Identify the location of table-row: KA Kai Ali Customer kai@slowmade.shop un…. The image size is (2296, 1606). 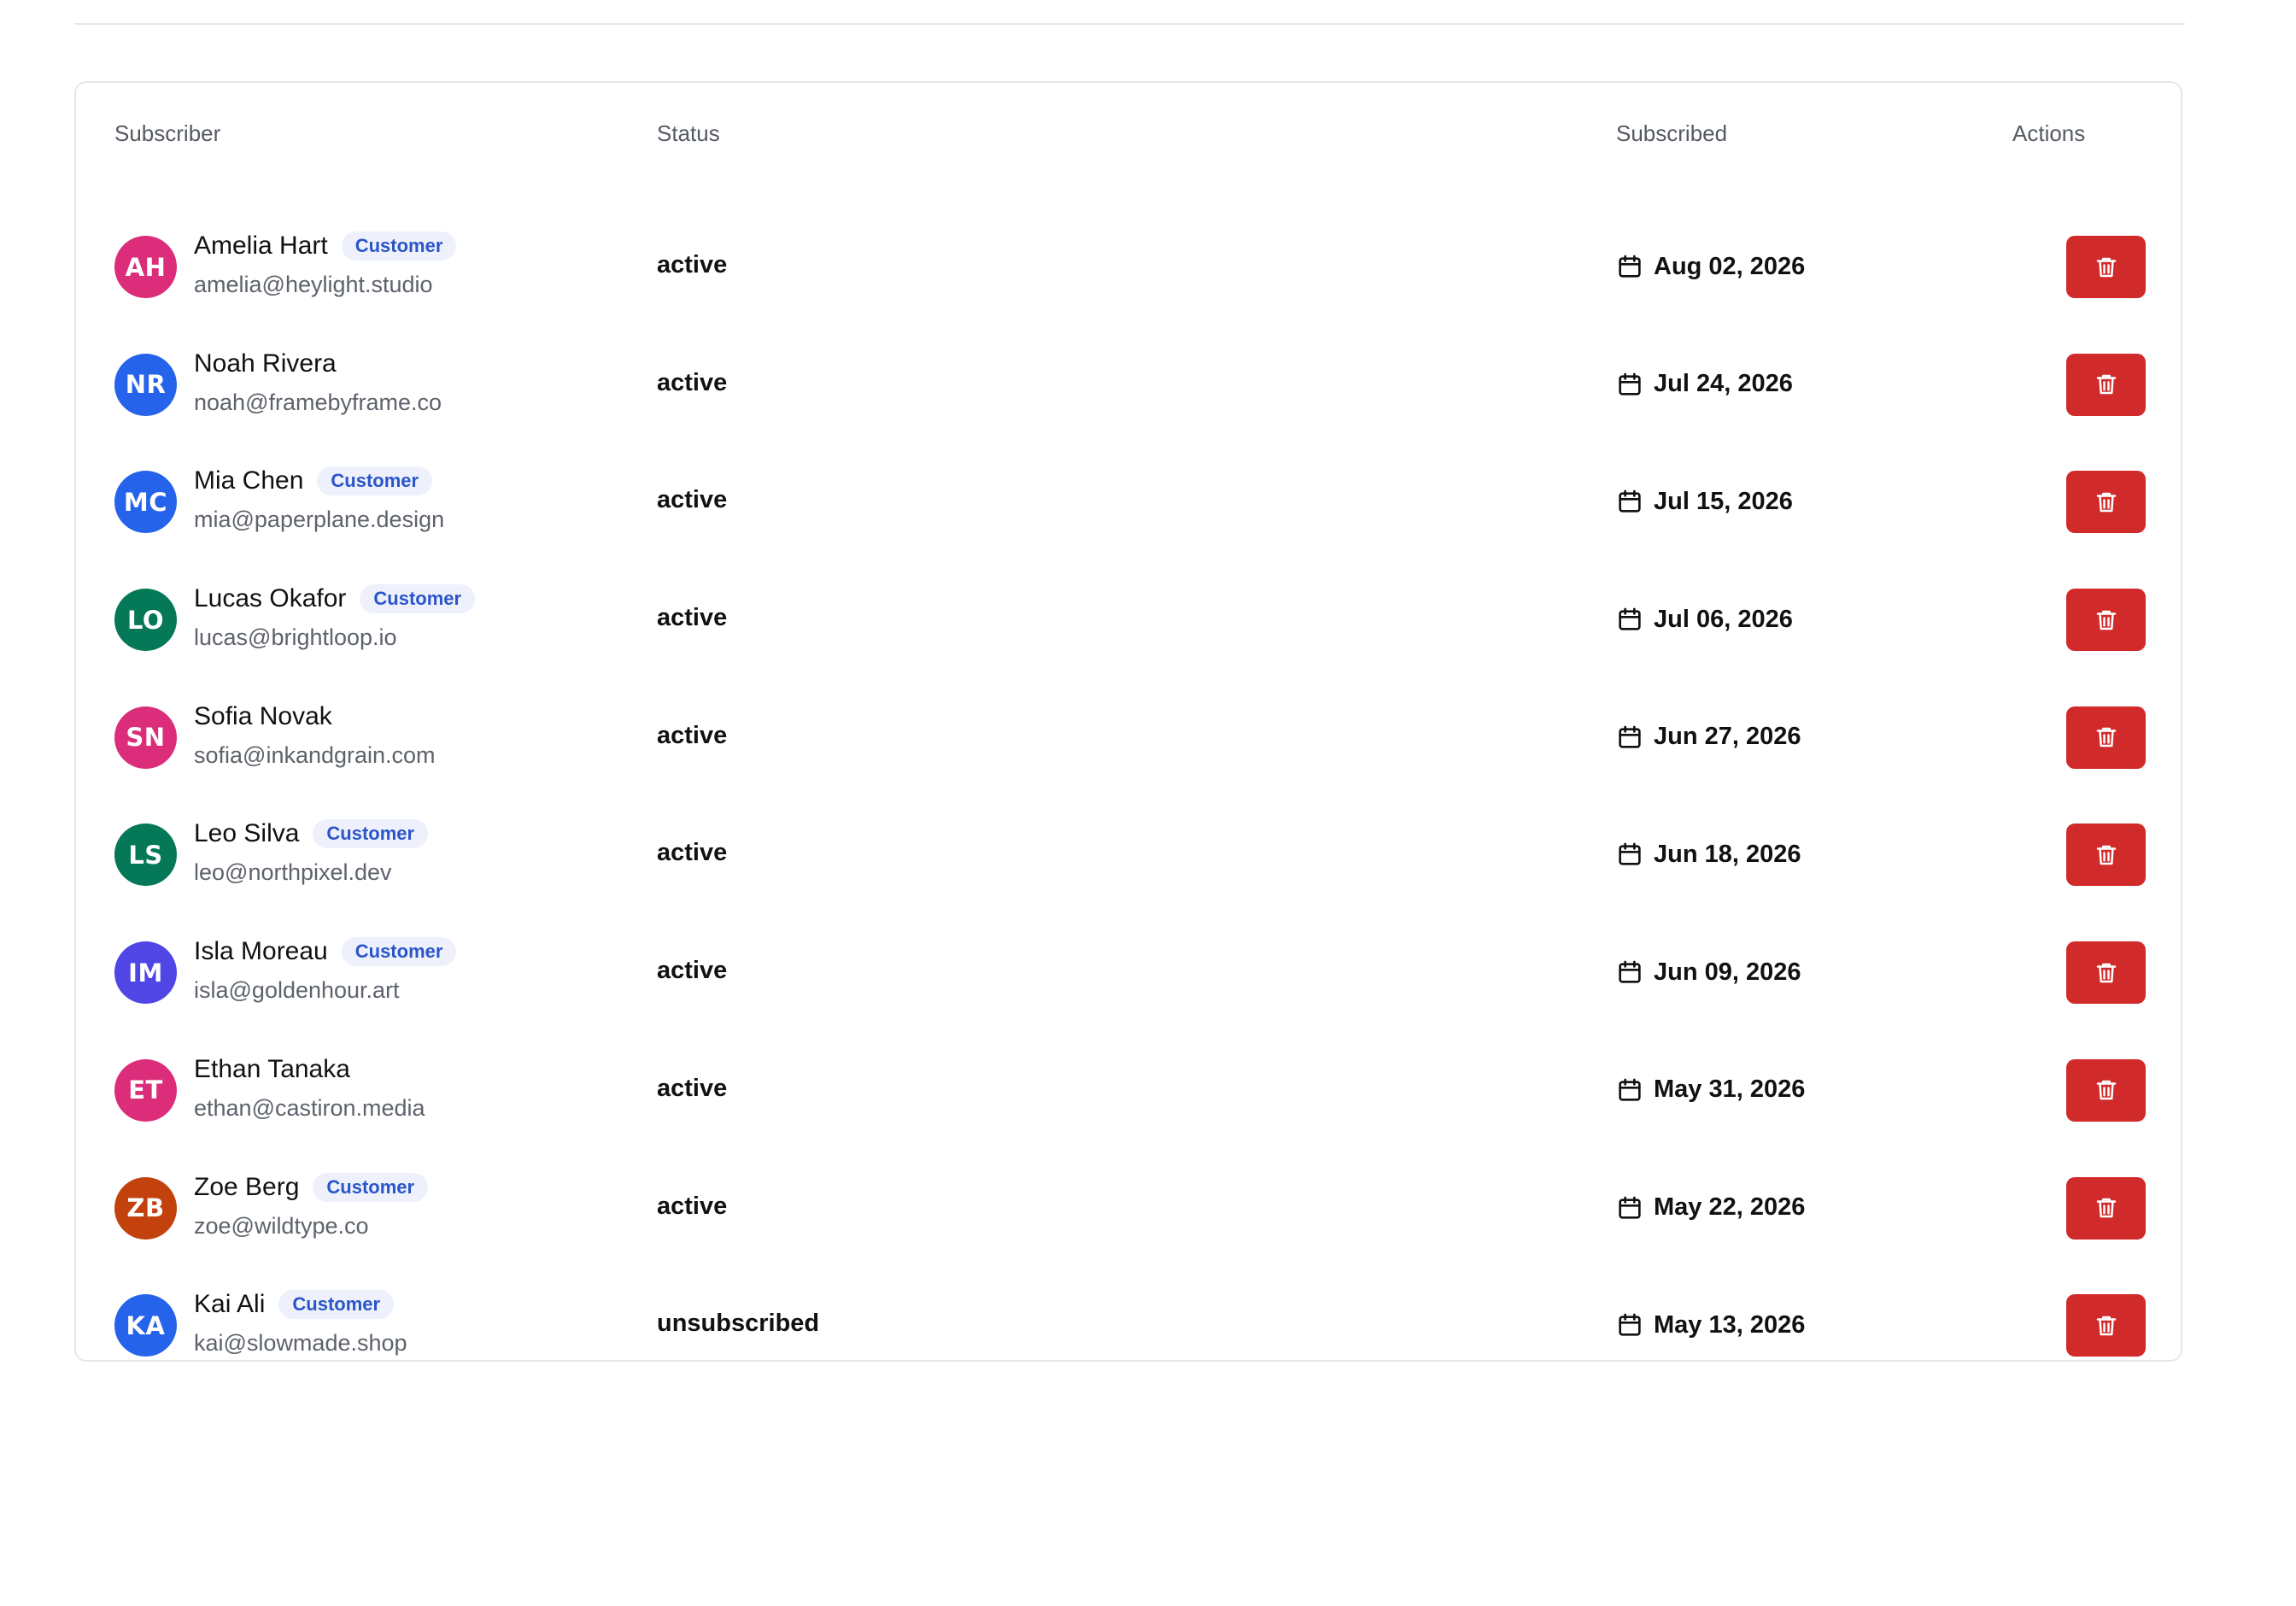
(1128, 1326).